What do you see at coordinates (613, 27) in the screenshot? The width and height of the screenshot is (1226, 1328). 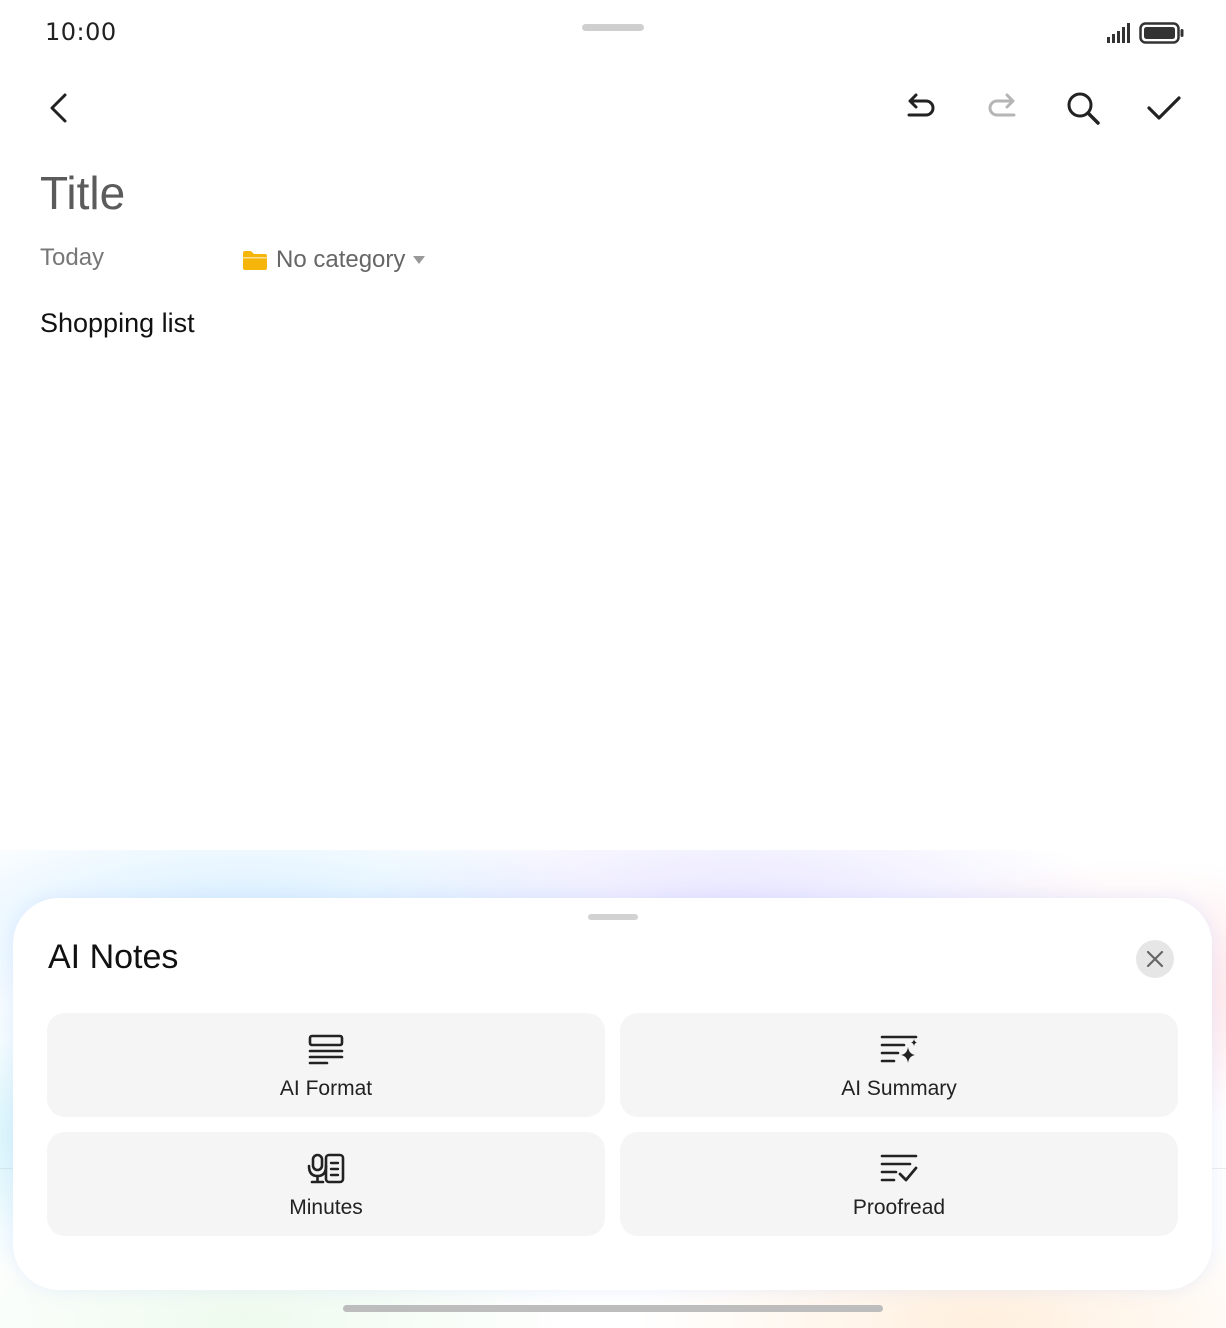 I see `top-drag-handle` at bounding box center [613, 27].